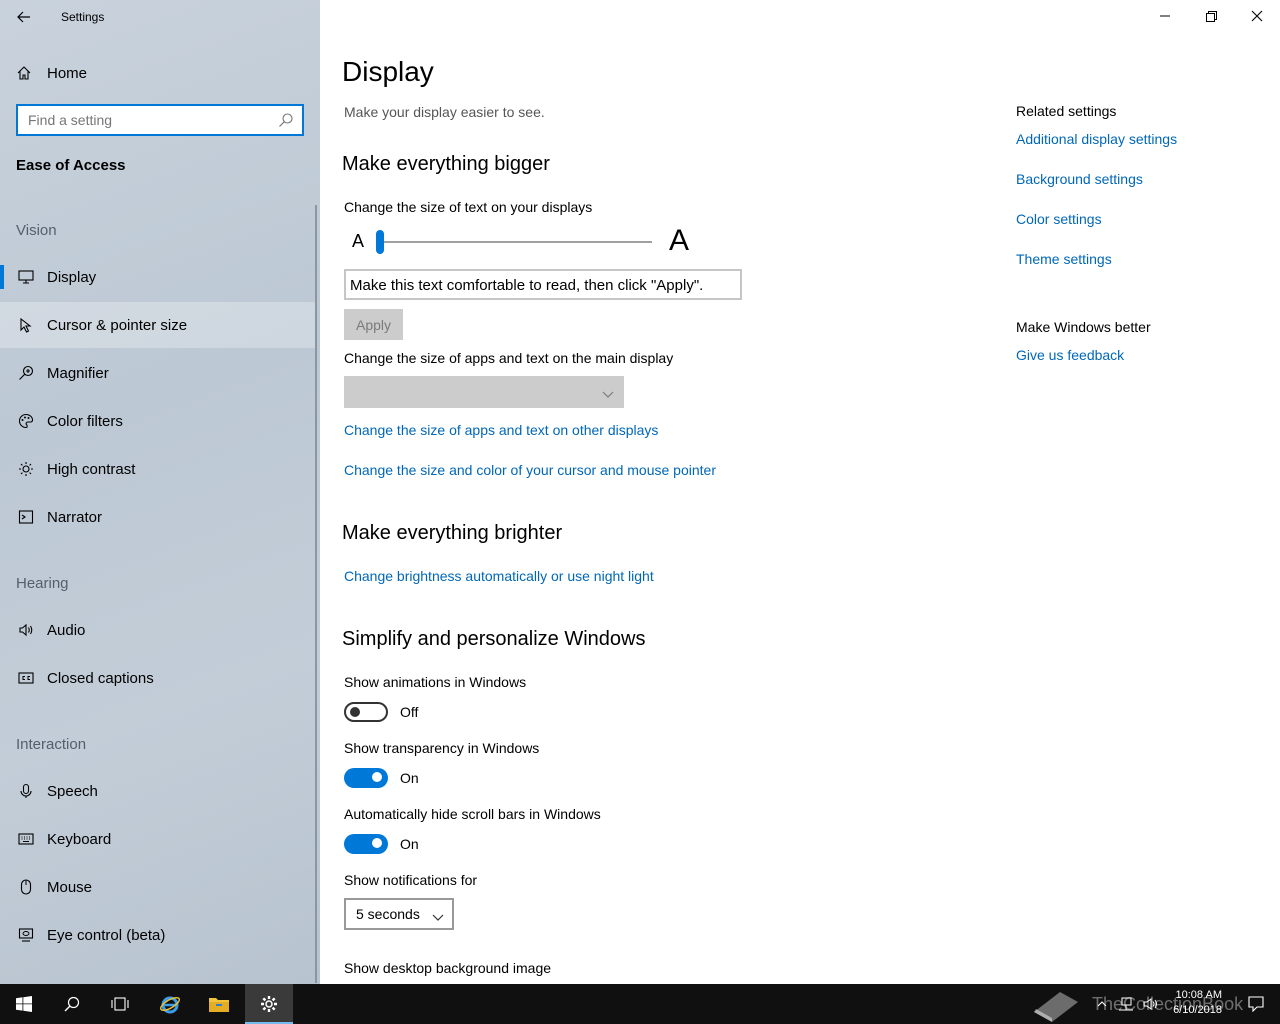 This screenshot has width=1280, height=1024. What do you see at coordinates (1165, 16) in the screenshot?
I see `minimize-button` at bounding box center [1165, 16].